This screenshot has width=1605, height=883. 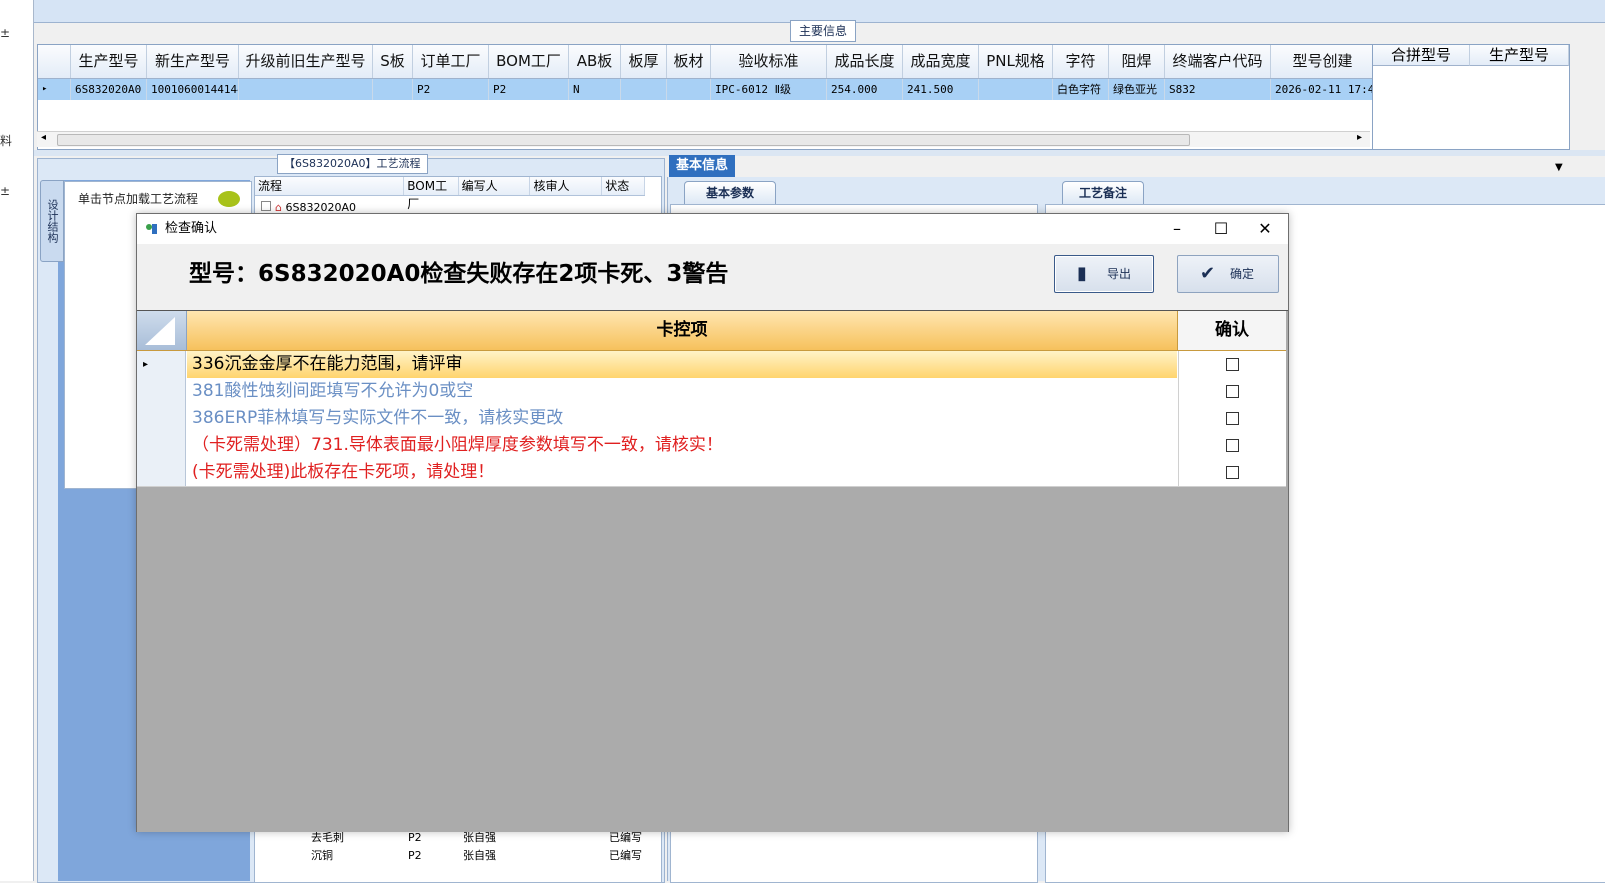 I want to click on column-header: 验收标准, so click(x=769, y=61).